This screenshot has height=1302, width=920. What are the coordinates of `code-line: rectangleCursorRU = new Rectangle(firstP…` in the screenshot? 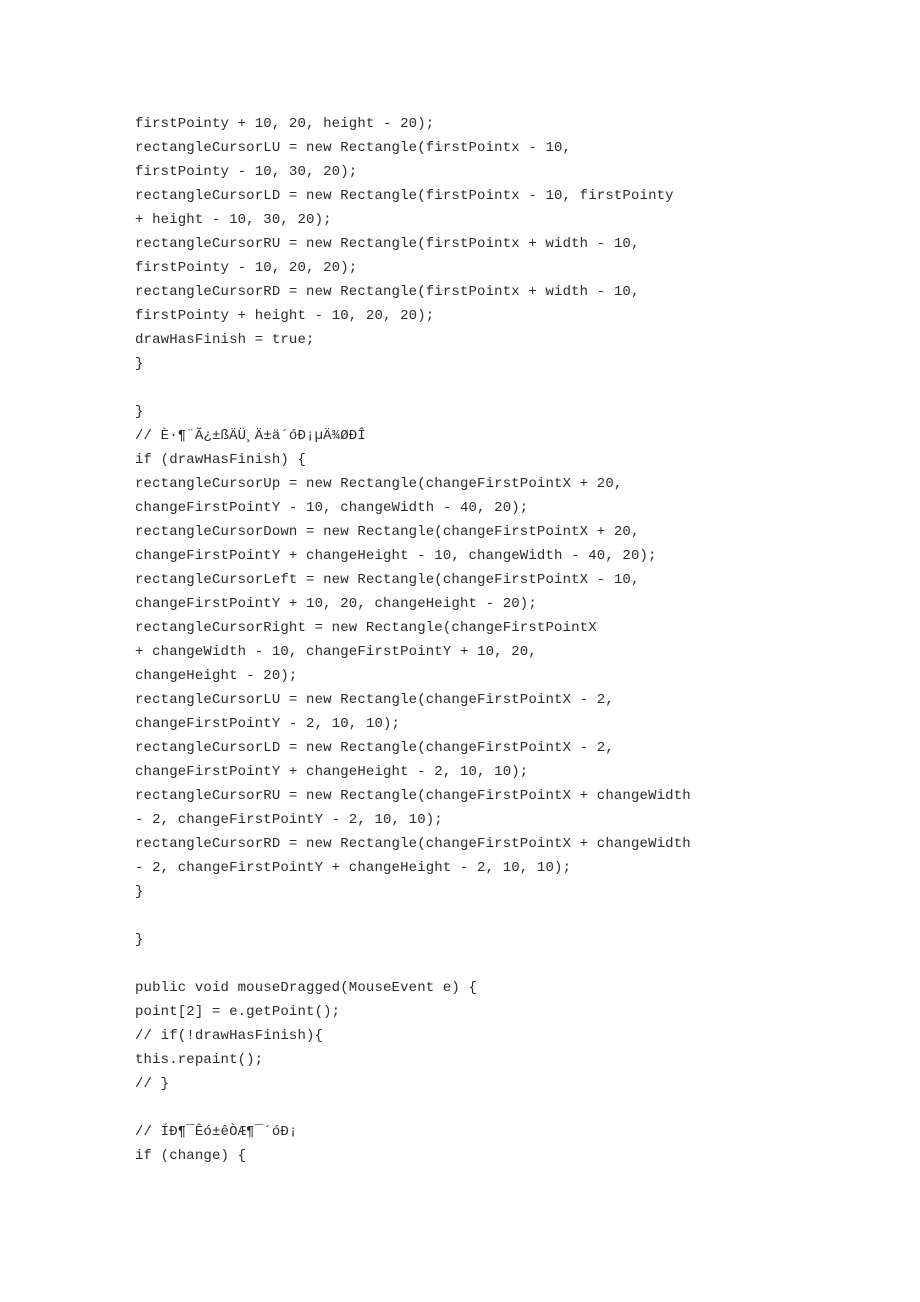 It's located at (387, 244).